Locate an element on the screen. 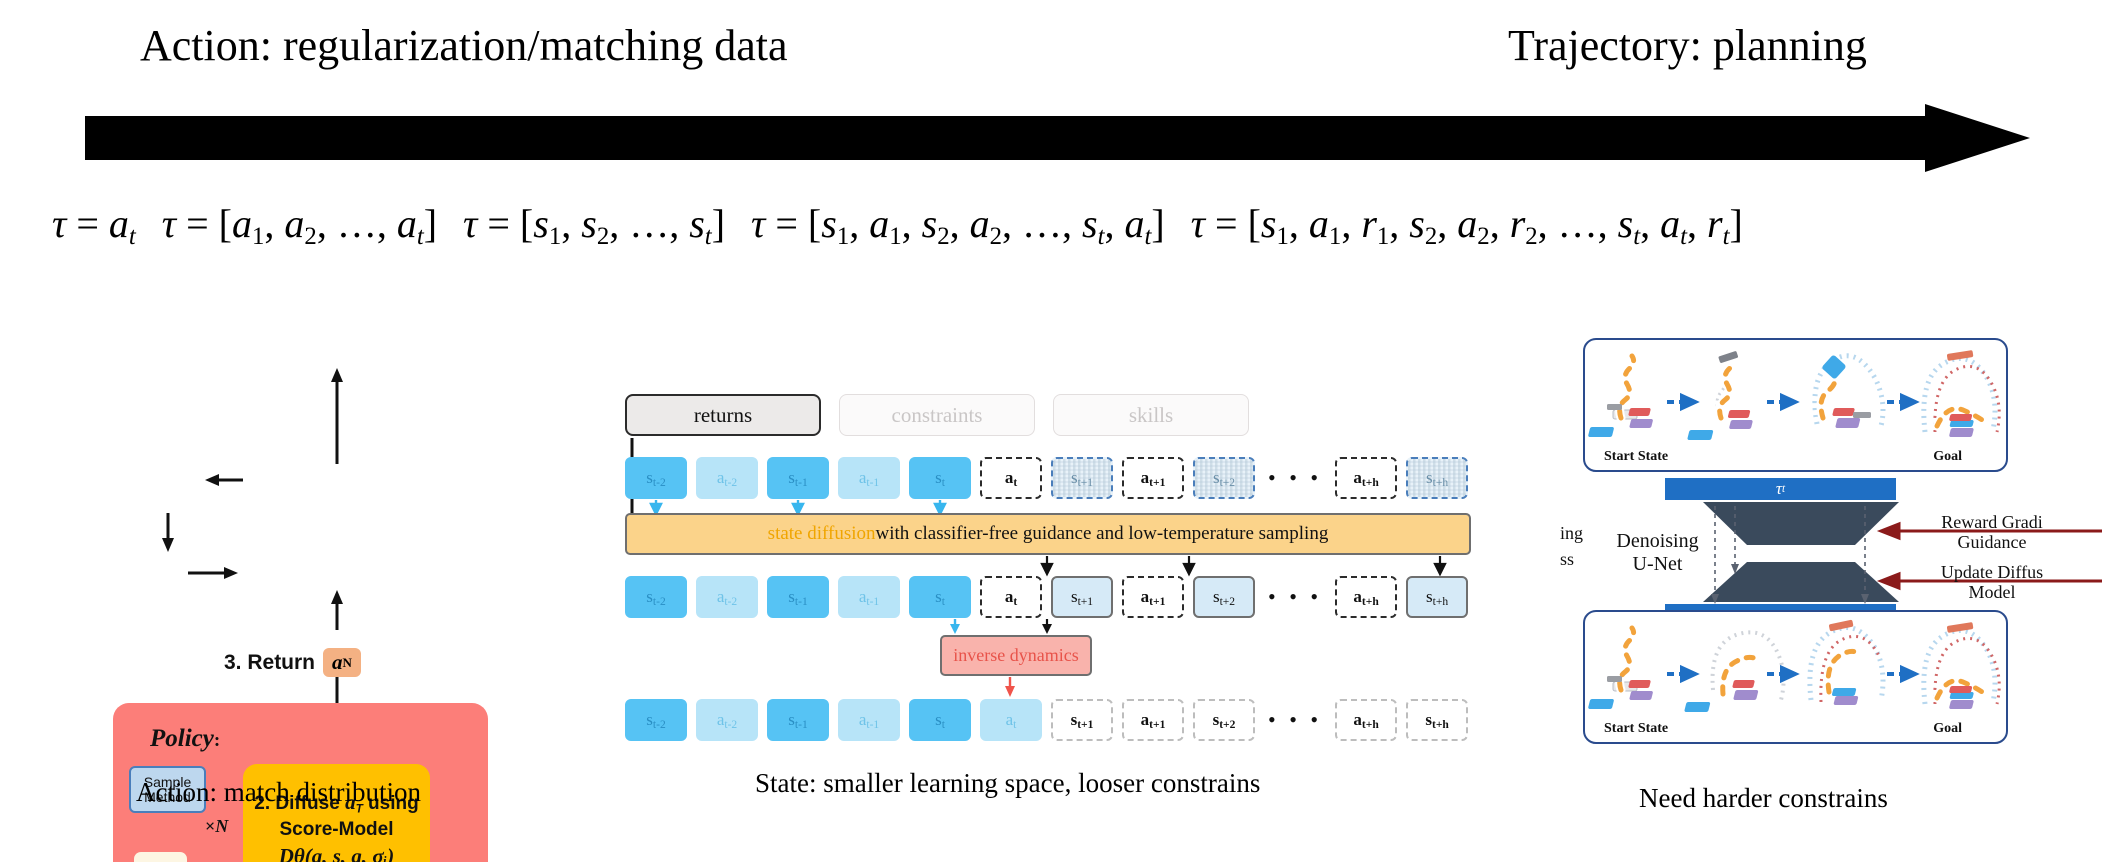 The width and height of the screenshot is (2102, 862). score-model-line2: Score-Model is located at coordinates (336, 830).